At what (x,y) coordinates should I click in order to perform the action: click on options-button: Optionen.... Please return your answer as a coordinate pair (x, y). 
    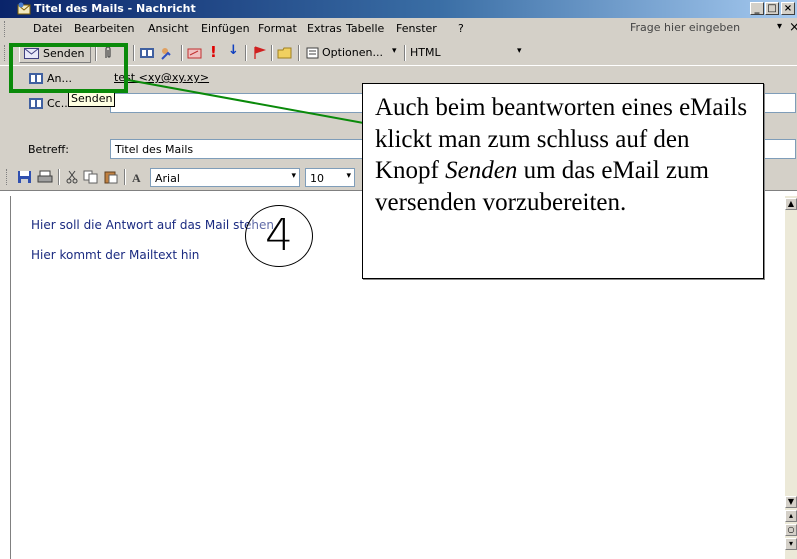
    Looking at the image, I should click on (352, 52).